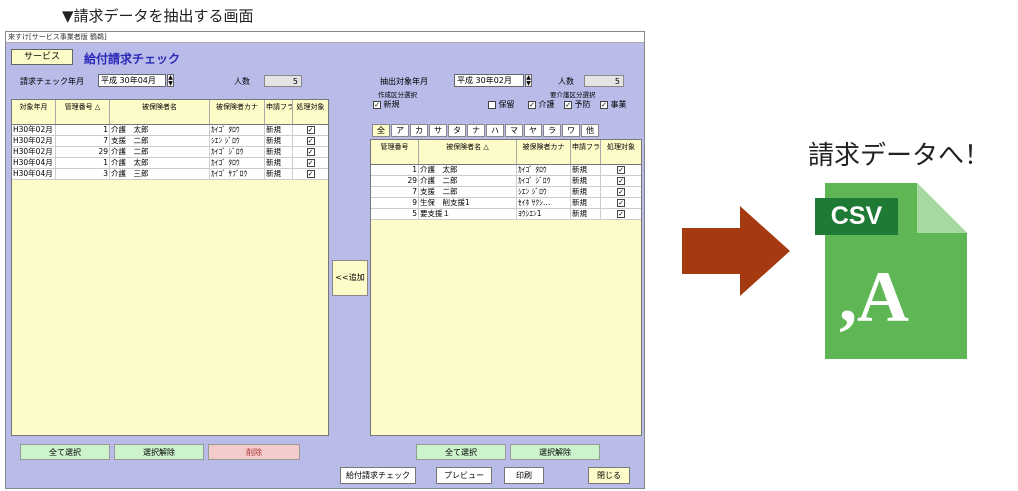  Describe the element at coordinates (577, 104) in the screenshot. I see `yobo-checkbox: ✓ 予防` at that location.